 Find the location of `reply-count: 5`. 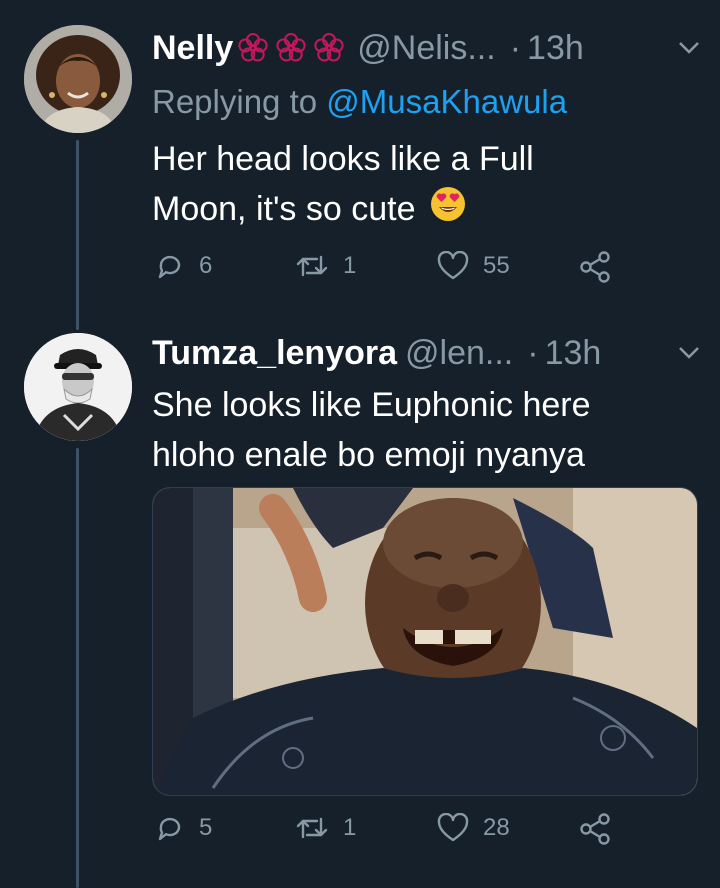

reply-count: 5 is located at coordinates (206, 827).